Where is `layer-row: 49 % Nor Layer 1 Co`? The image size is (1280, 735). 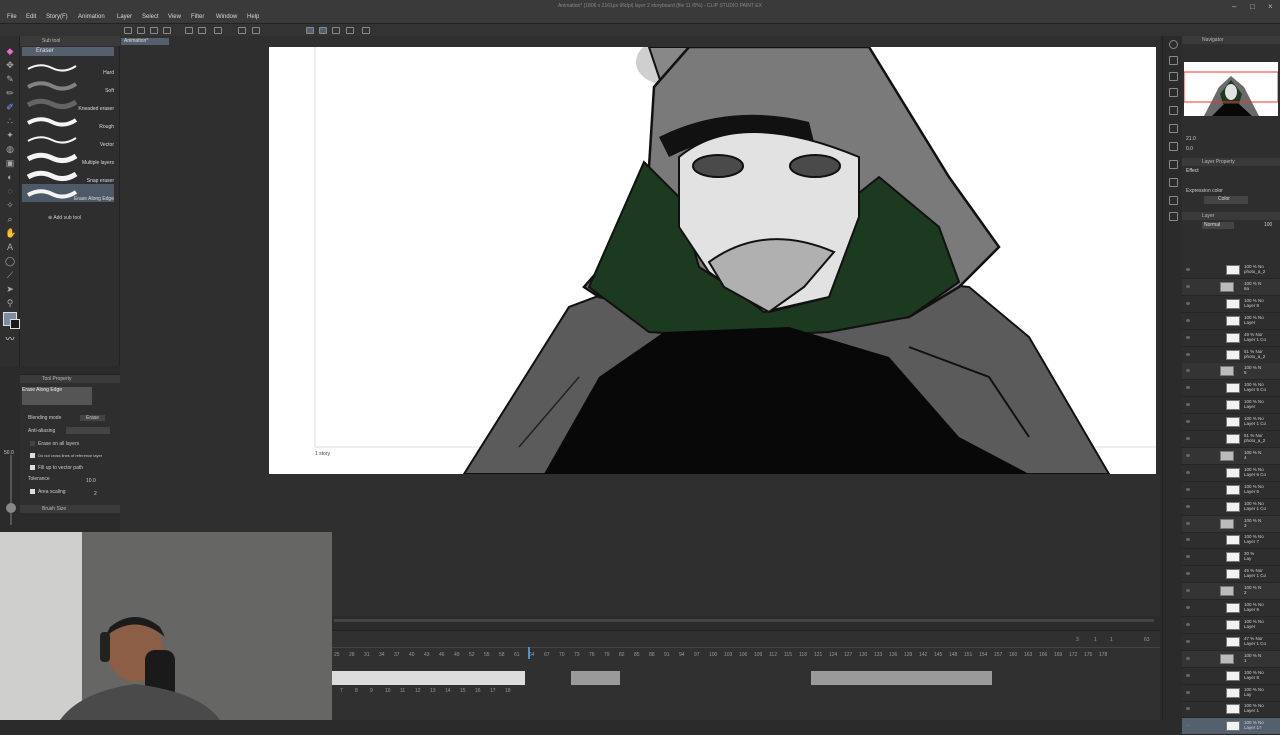
layer-row: 49 % Nor Layer 1 Co is located at coordinates (1231, 338).